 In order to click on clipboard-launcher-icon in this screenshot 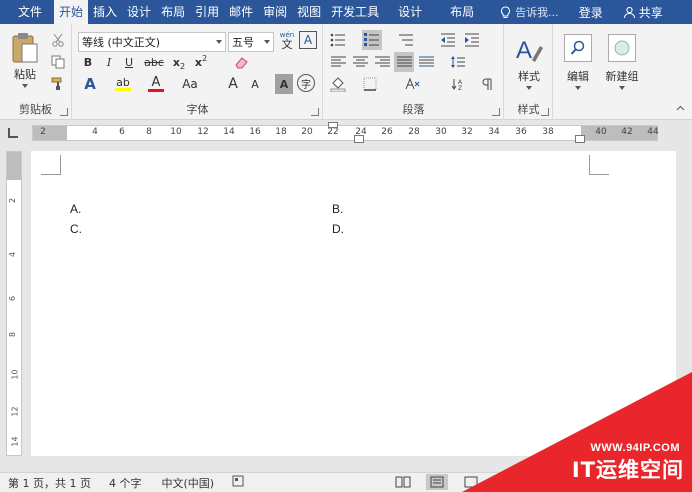, I will do `click(64, 112)`.